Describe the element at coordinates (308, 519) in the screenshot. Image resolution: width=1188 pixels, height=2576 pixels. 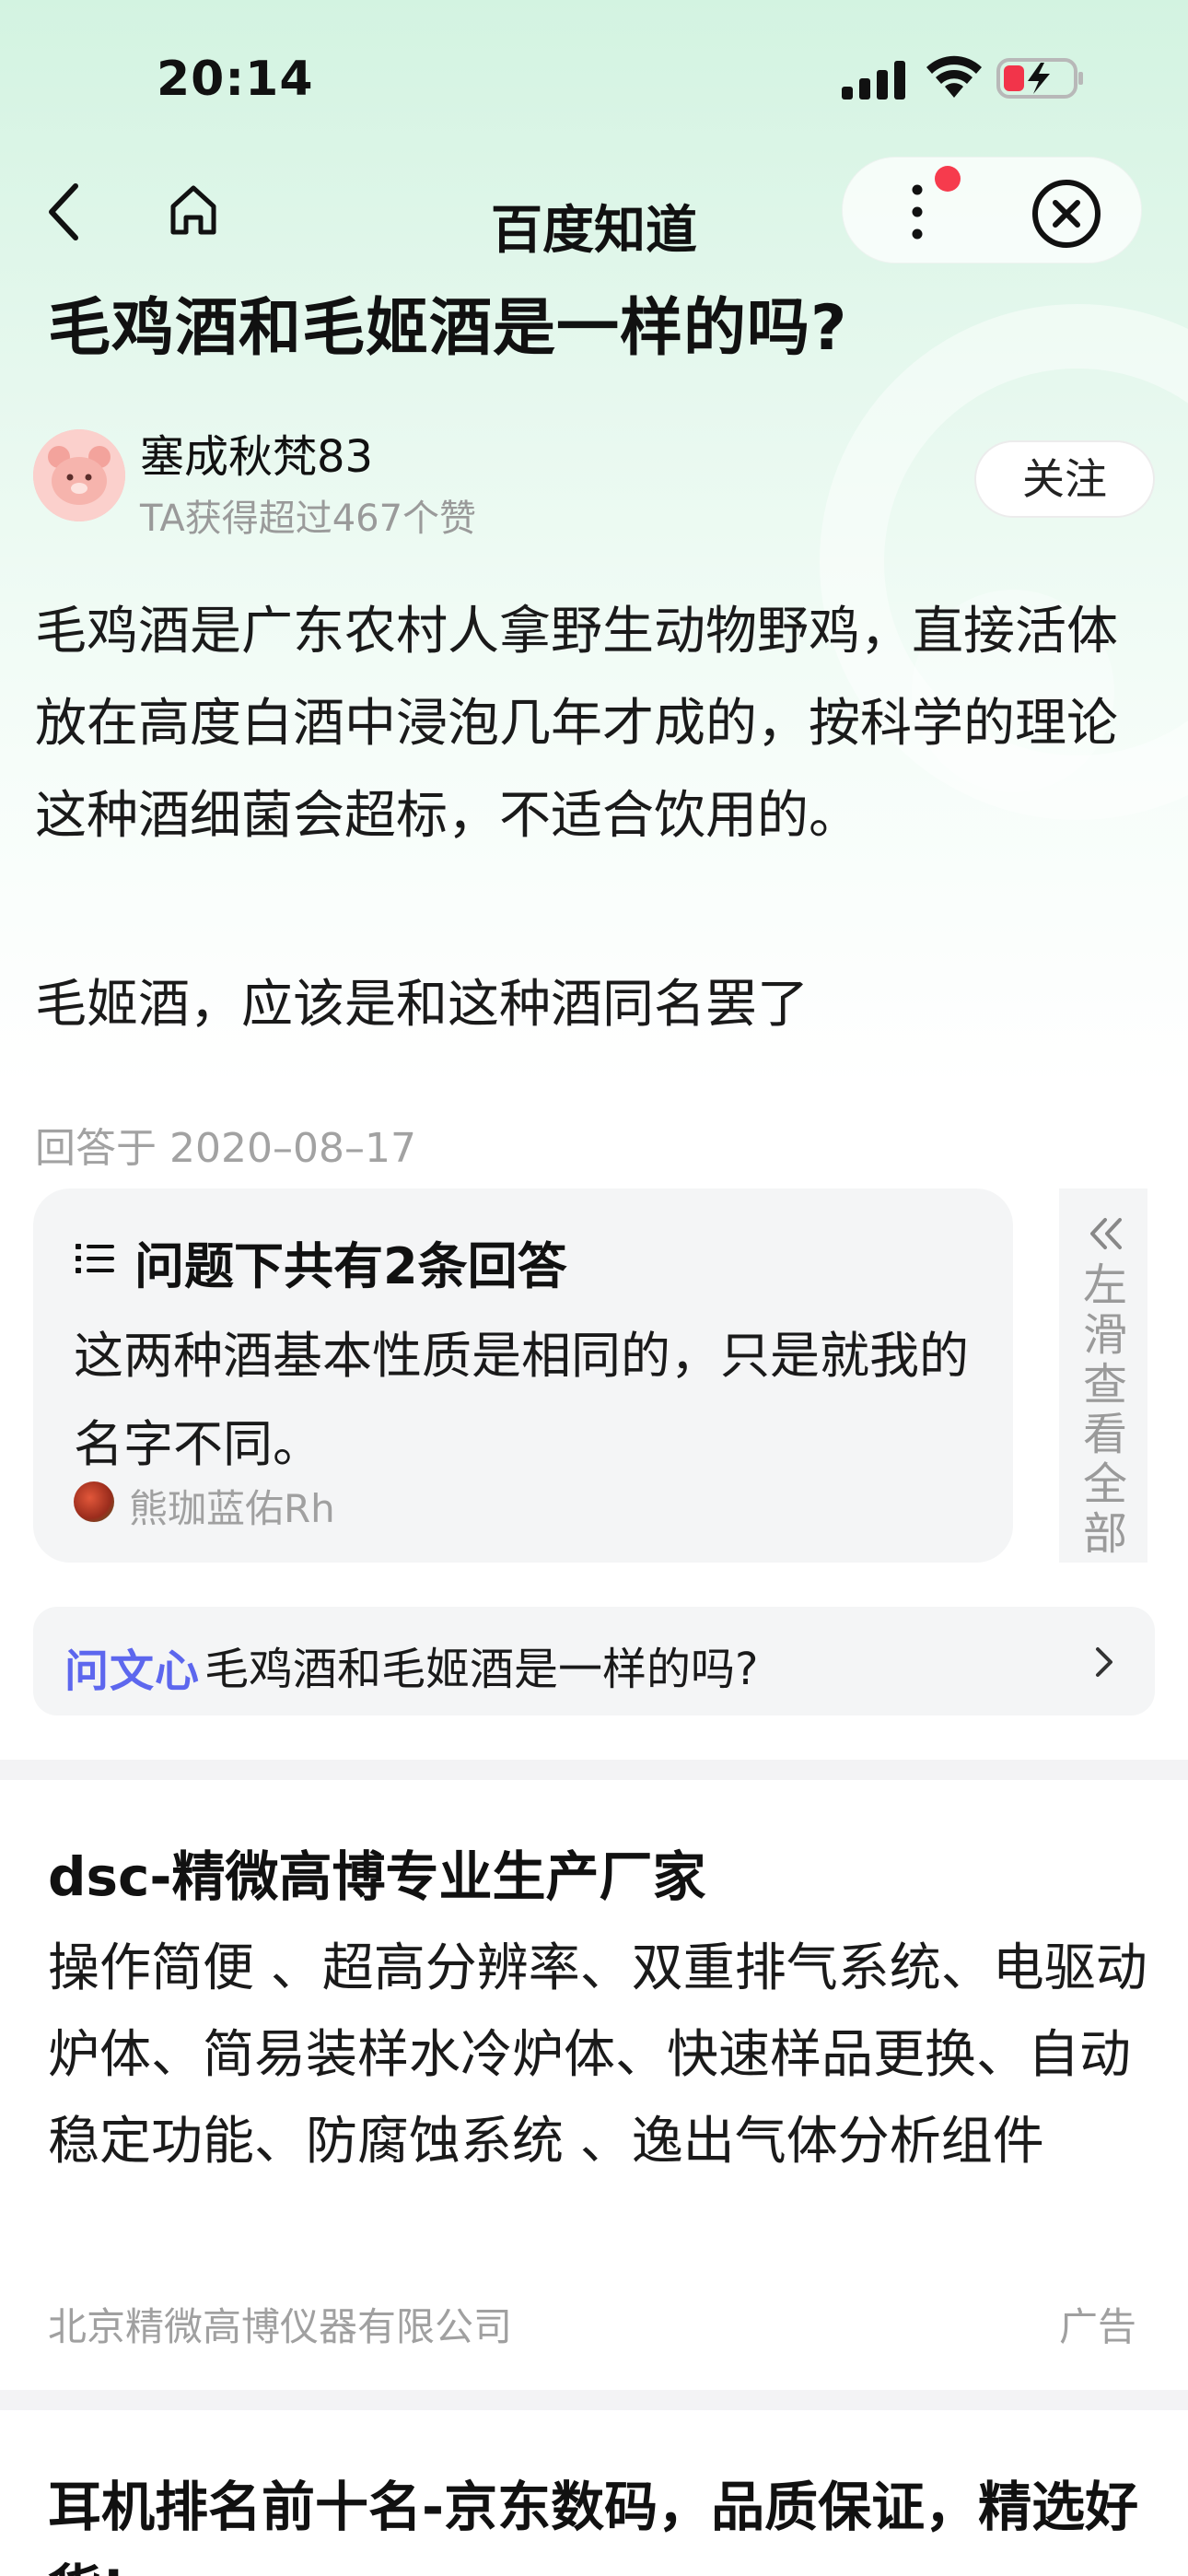
I see `author-likes: TA获得超过467个赞` at that location.